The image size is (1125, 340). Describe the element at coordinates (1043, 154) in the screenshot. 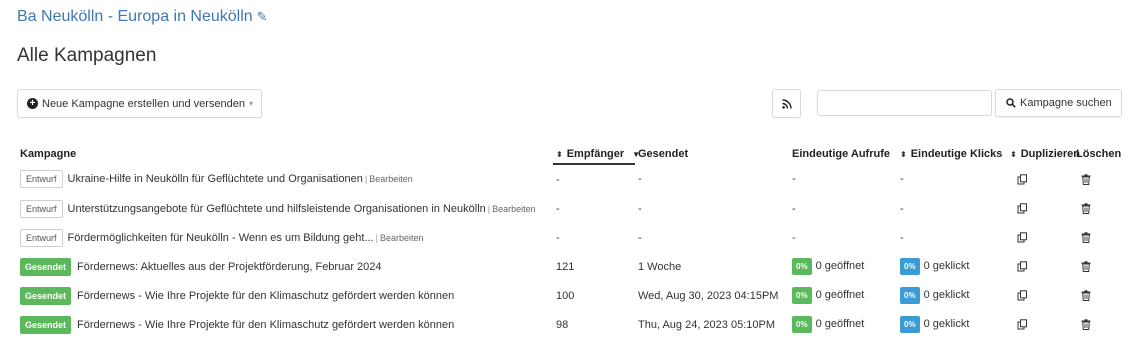

I see `column-header-duplicate: ⬍ Duplizieren` at that location.